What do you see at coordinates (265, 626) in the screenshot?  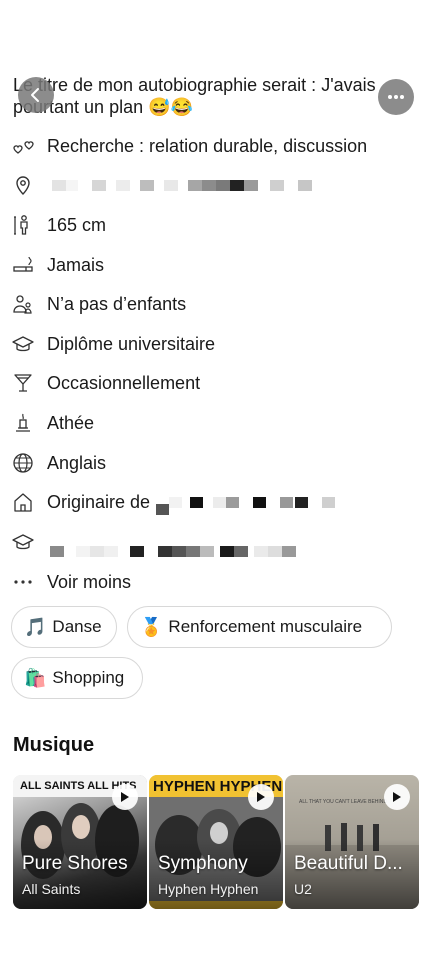 I see `chip-label: Renforcement musculaire` at bounding box center [265, 626].